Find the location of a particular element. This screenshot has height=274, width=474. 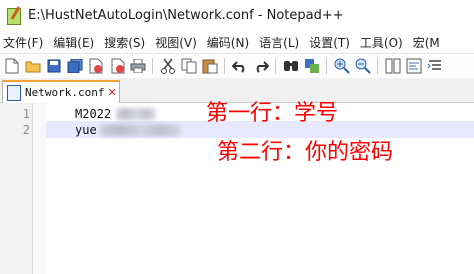

new-file-icon is located at coordinates (12, 66).